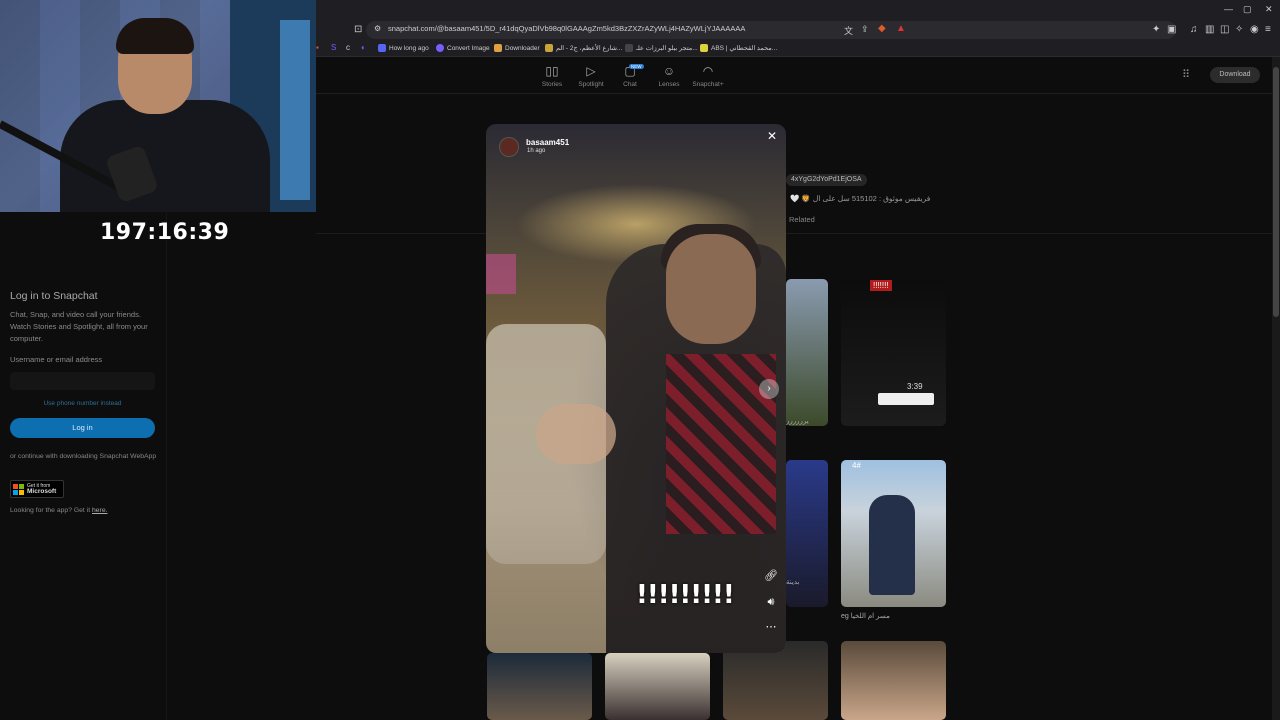 This screenshot has height=720, width=1280. I want to click on ghost-icon: ◠, so click(708, 71).